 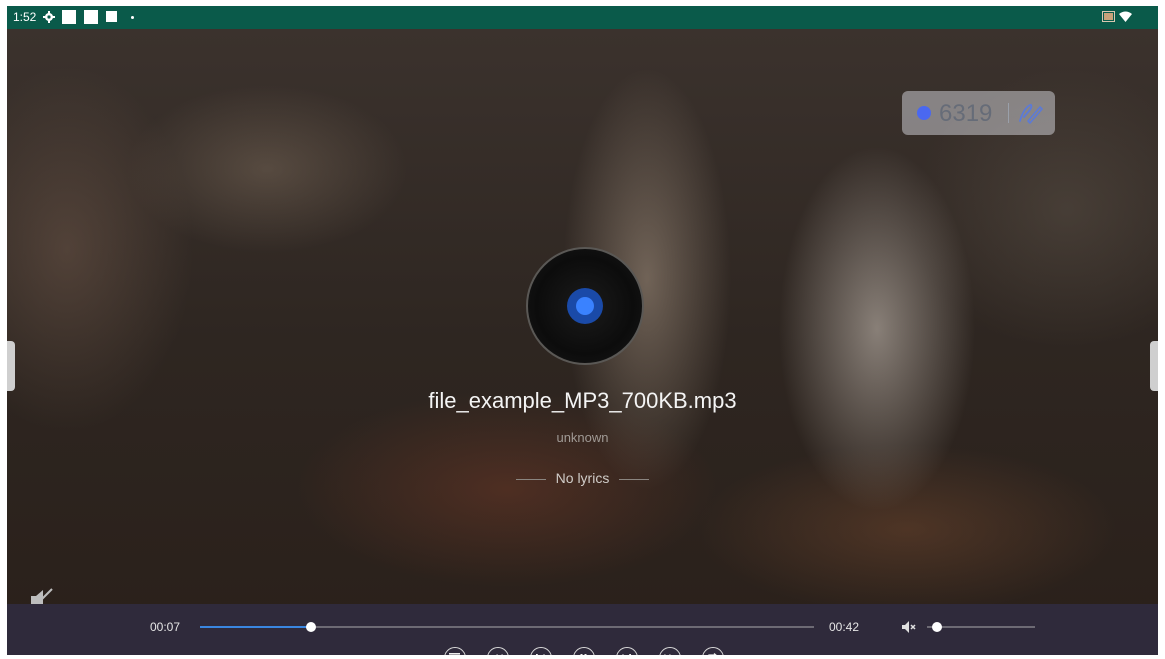 I want to click on progress-fill, so click(x=255, y=627).